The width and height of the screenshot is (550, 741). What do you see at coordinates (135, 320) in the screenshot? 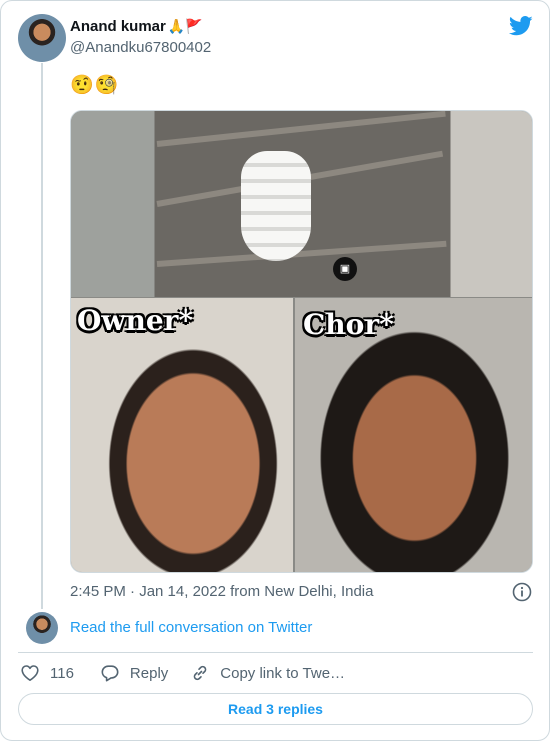
I see `owner-label: Owner*` at bounding box center [135, 320].